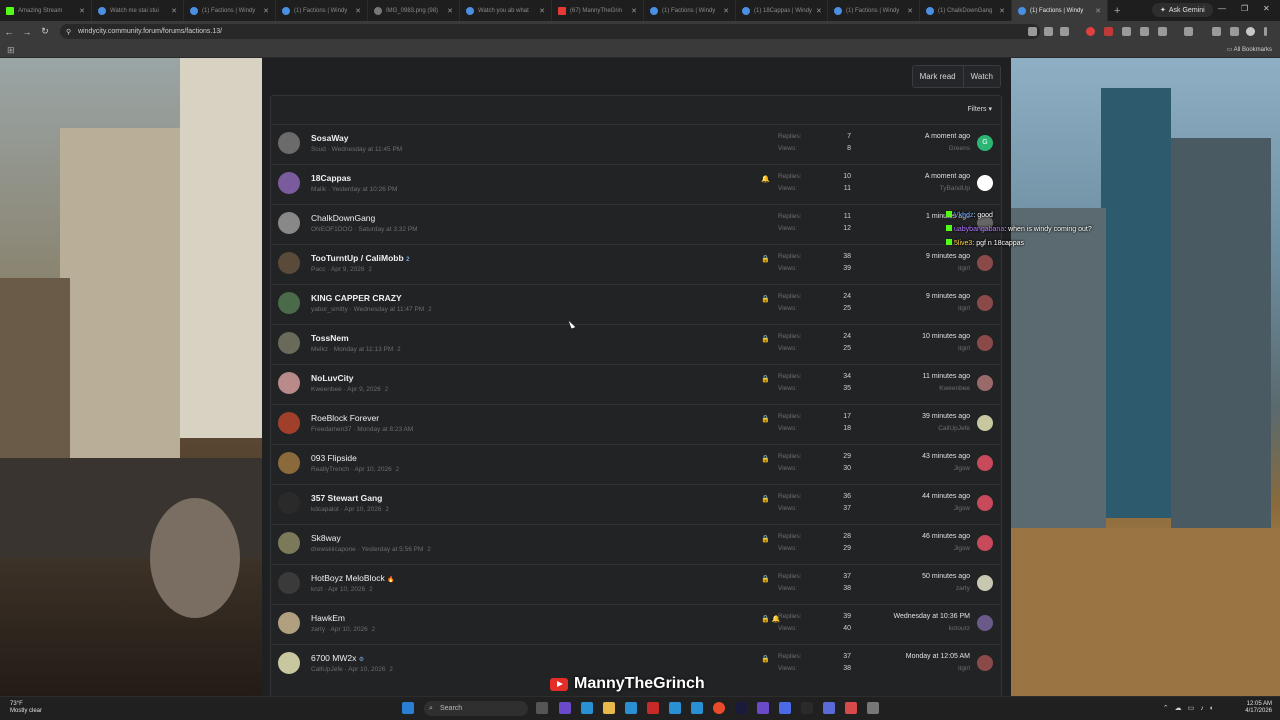 This screenshot has height=720, width=1280. Describe the element at coordinates (981, 76) in the screenshot. I see `watch-button: Watch` at that location.